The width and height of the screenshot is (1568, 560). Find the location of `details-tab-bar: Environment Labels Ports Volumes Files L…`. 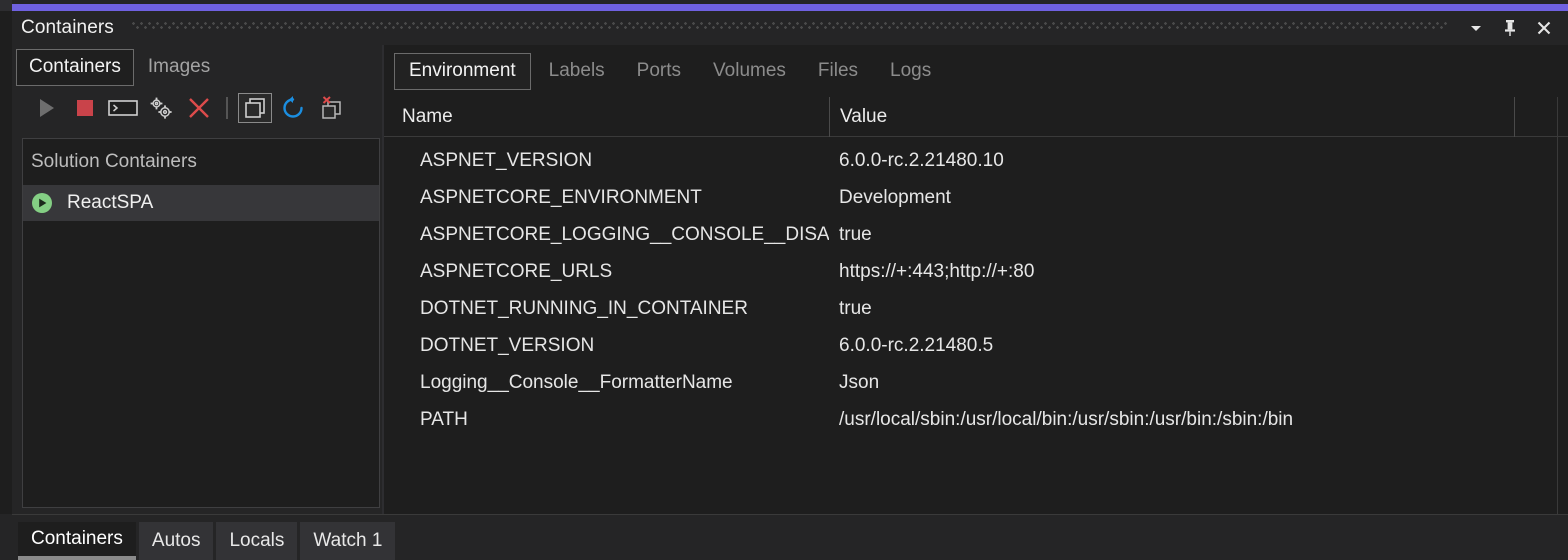

details-tab-bar: Environment Labels Ports Volumes Files L… is located at coordinates (976, 71).